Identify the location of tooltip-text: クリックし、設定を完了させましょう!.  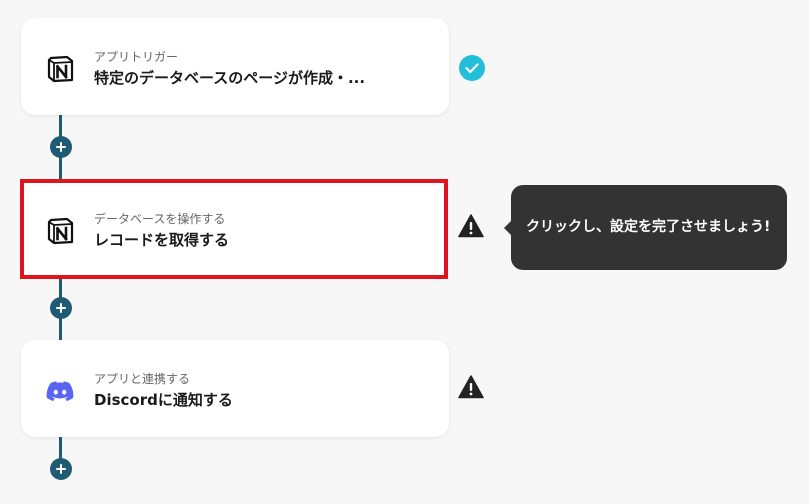
(648, 227).